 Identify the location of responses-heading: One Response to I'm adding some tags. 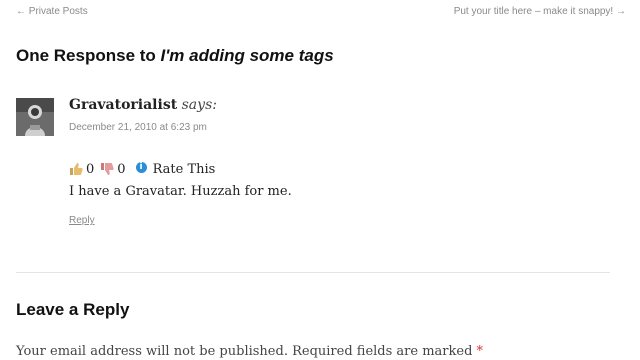
(175, 56).